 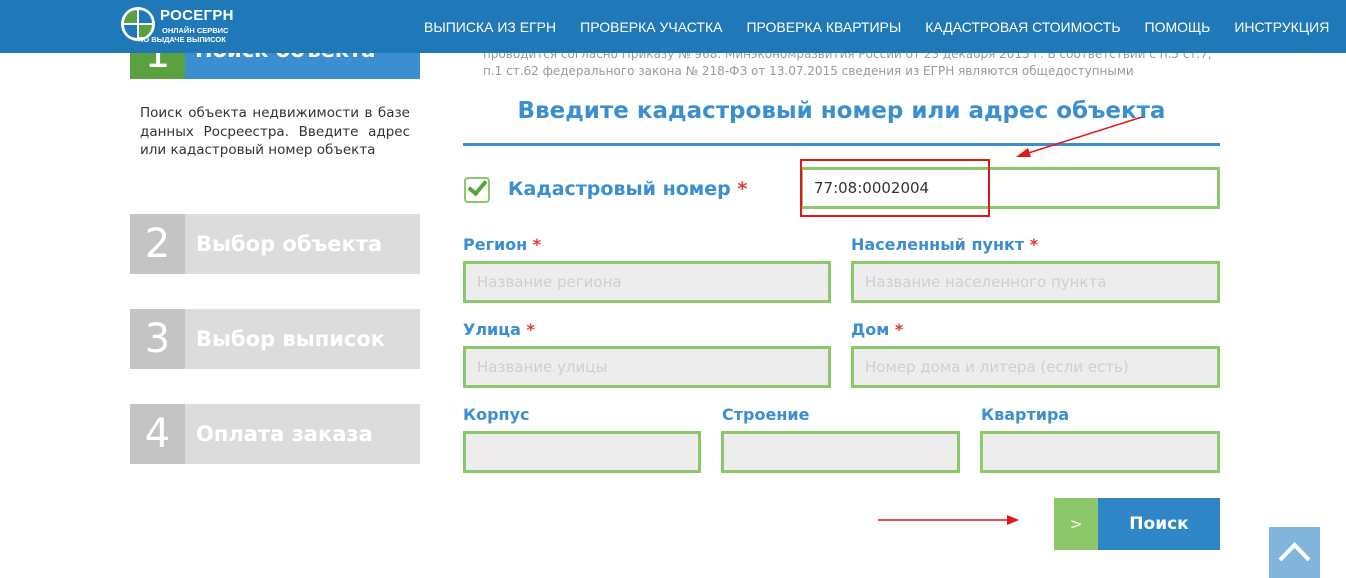 What do you see at coordinates (766, 414) in the screenshot?
I see `stroenie-label: Строение` at bounding box center [766, 414].